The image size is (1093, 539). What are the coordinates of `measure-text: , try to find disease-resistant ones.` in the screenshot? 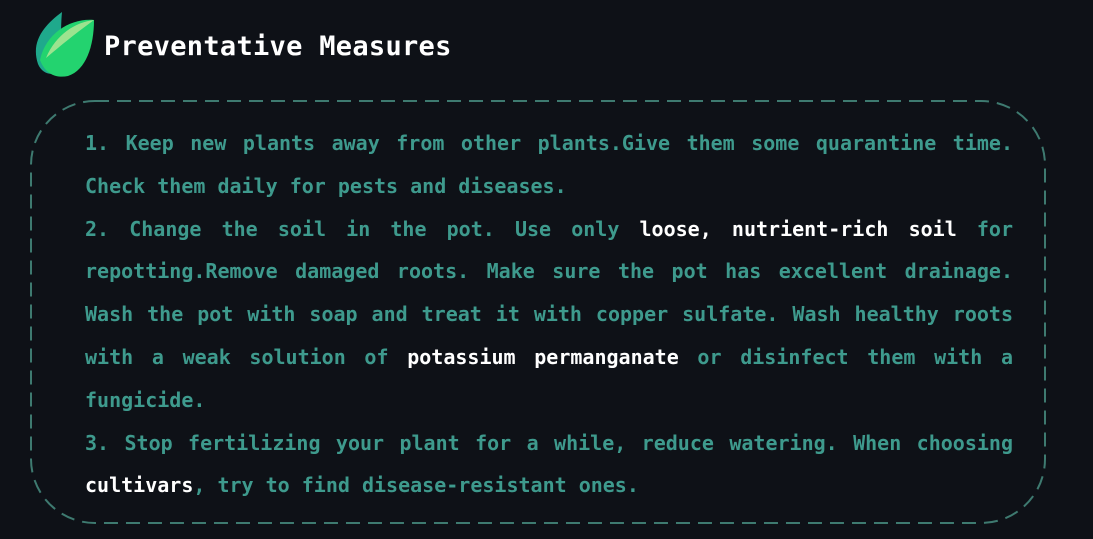 It's located at (416, 485).